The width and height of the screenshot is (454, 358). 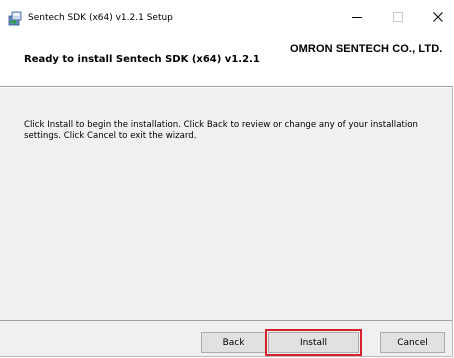 I want to click on title-bar: Sentech SDK (x64) v1.2.1 Setup, so click(x=227, y=15).